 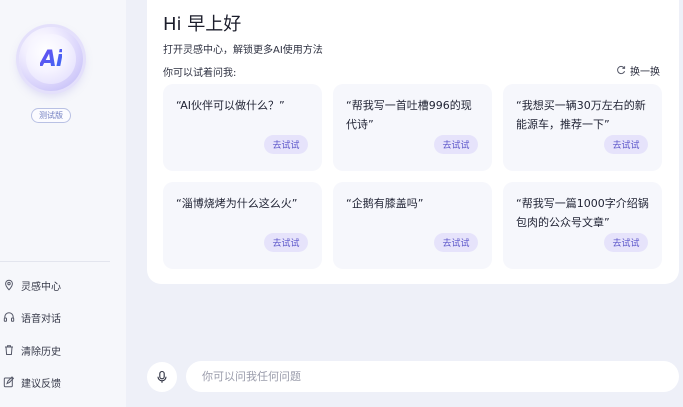 I want to click on sidebar-item-voice-chat: 语音对话, so click(x=32, y=317).